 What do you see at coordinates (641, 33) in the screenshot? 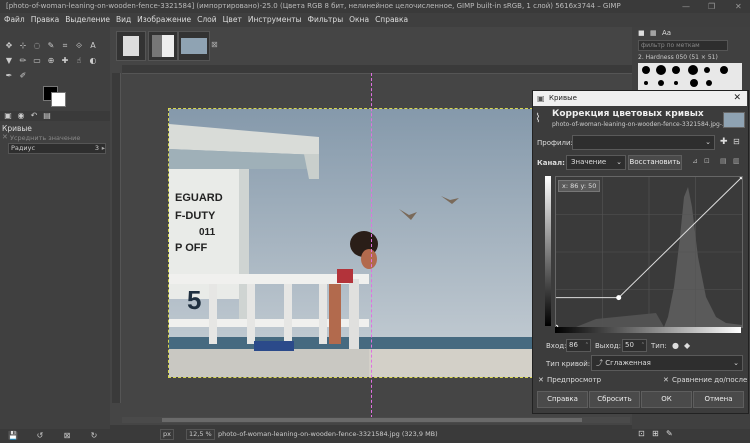
I see `brushes-tab-icon: ■` at bounding box center [641, 33].